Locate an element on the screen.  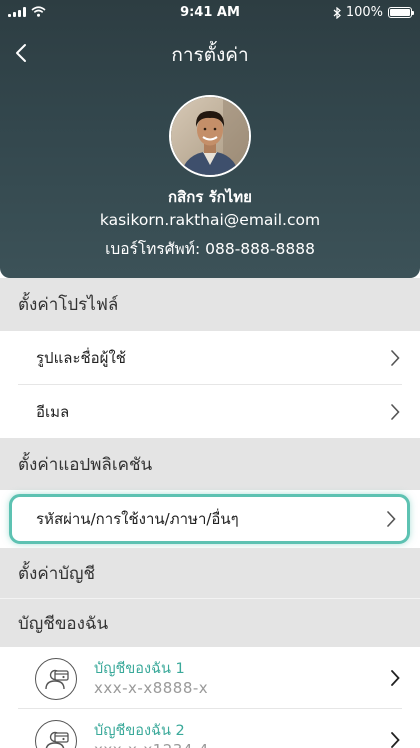
account-number: xxx-x-x1234-4 is located at coordinates (151, 744).